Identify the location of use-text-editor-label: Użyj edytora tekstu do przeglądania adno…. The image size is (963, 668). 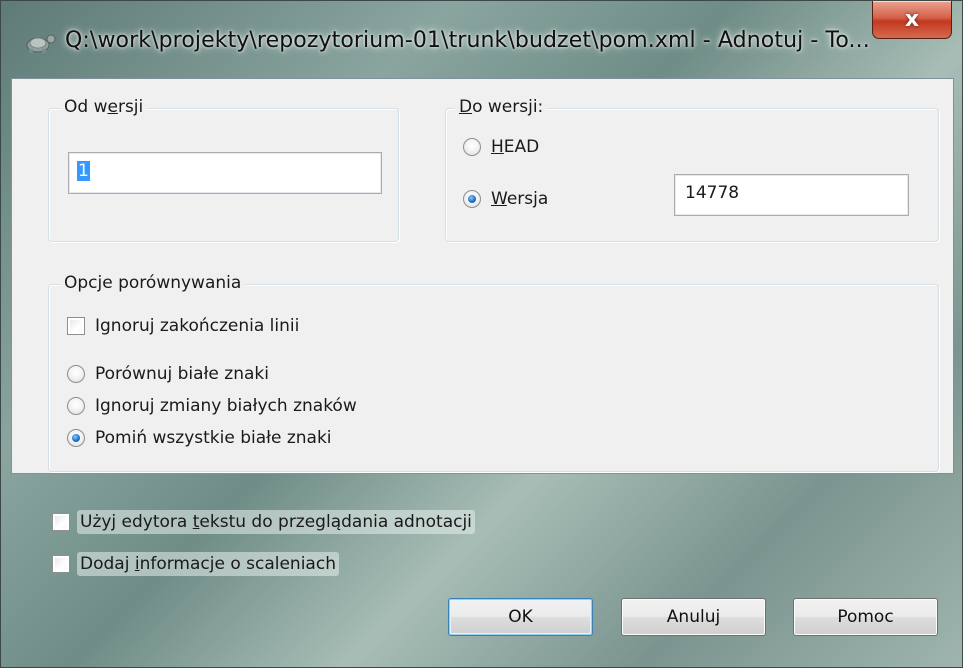
(276, 522).